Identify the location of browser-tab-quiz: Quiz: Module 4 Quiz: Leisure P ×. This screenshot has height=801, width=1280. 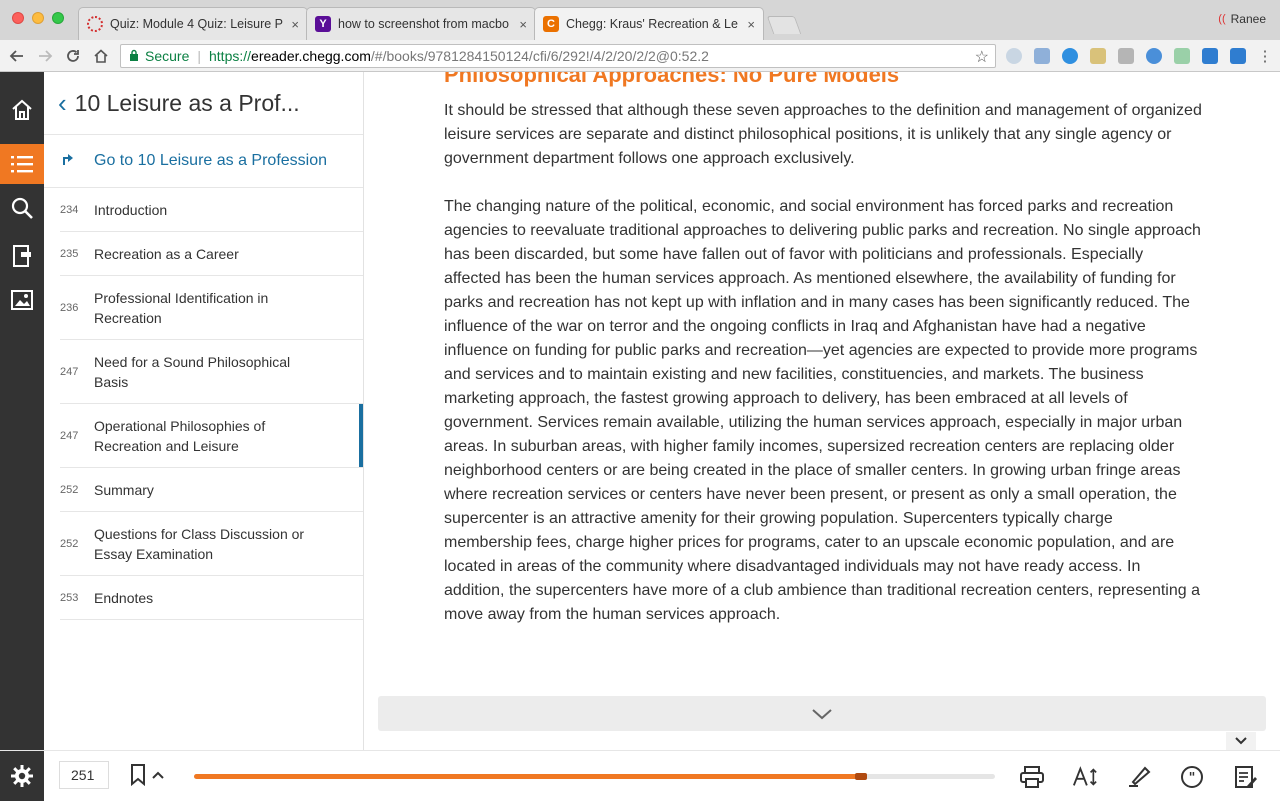
(193, 23).